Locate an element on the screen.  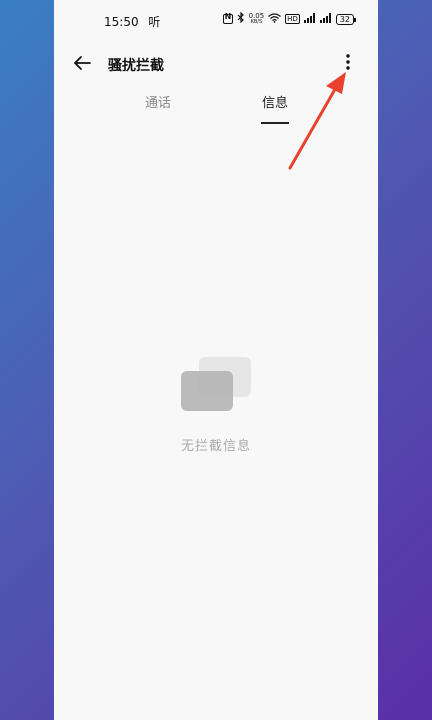
back-button is located at coordinates (83, 63).